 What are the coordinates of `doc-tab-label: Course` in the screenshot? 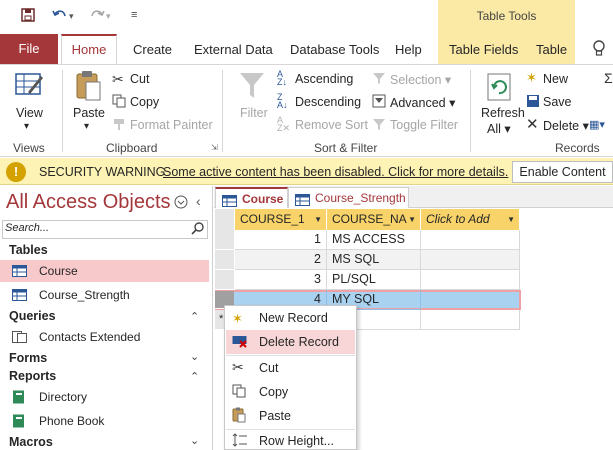 It's located at (263, 199).